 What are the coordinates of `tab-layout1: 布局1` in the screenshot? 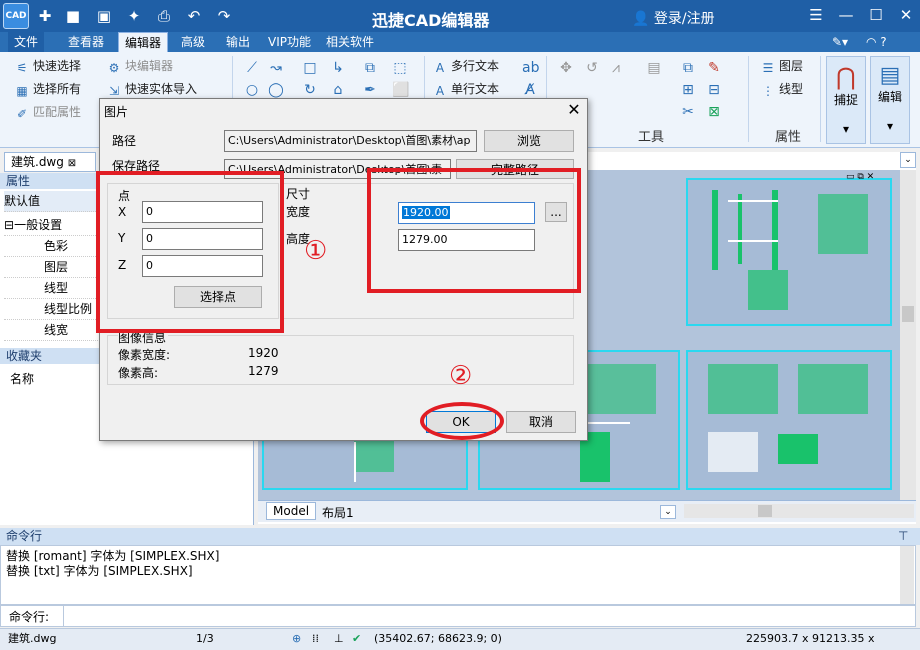 It's located at (338, 512).